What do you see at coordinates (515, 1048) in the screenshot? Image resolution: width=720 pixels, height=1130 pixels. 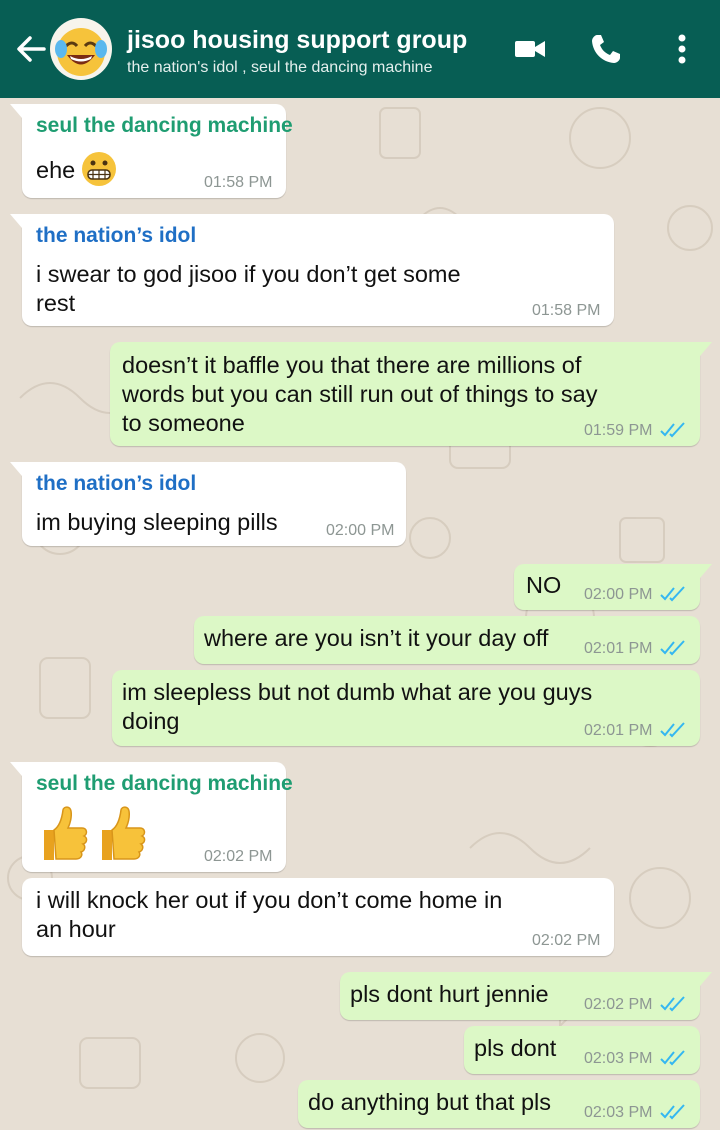 I see `message-text: pls dont` at bounding box center [515, 1048].